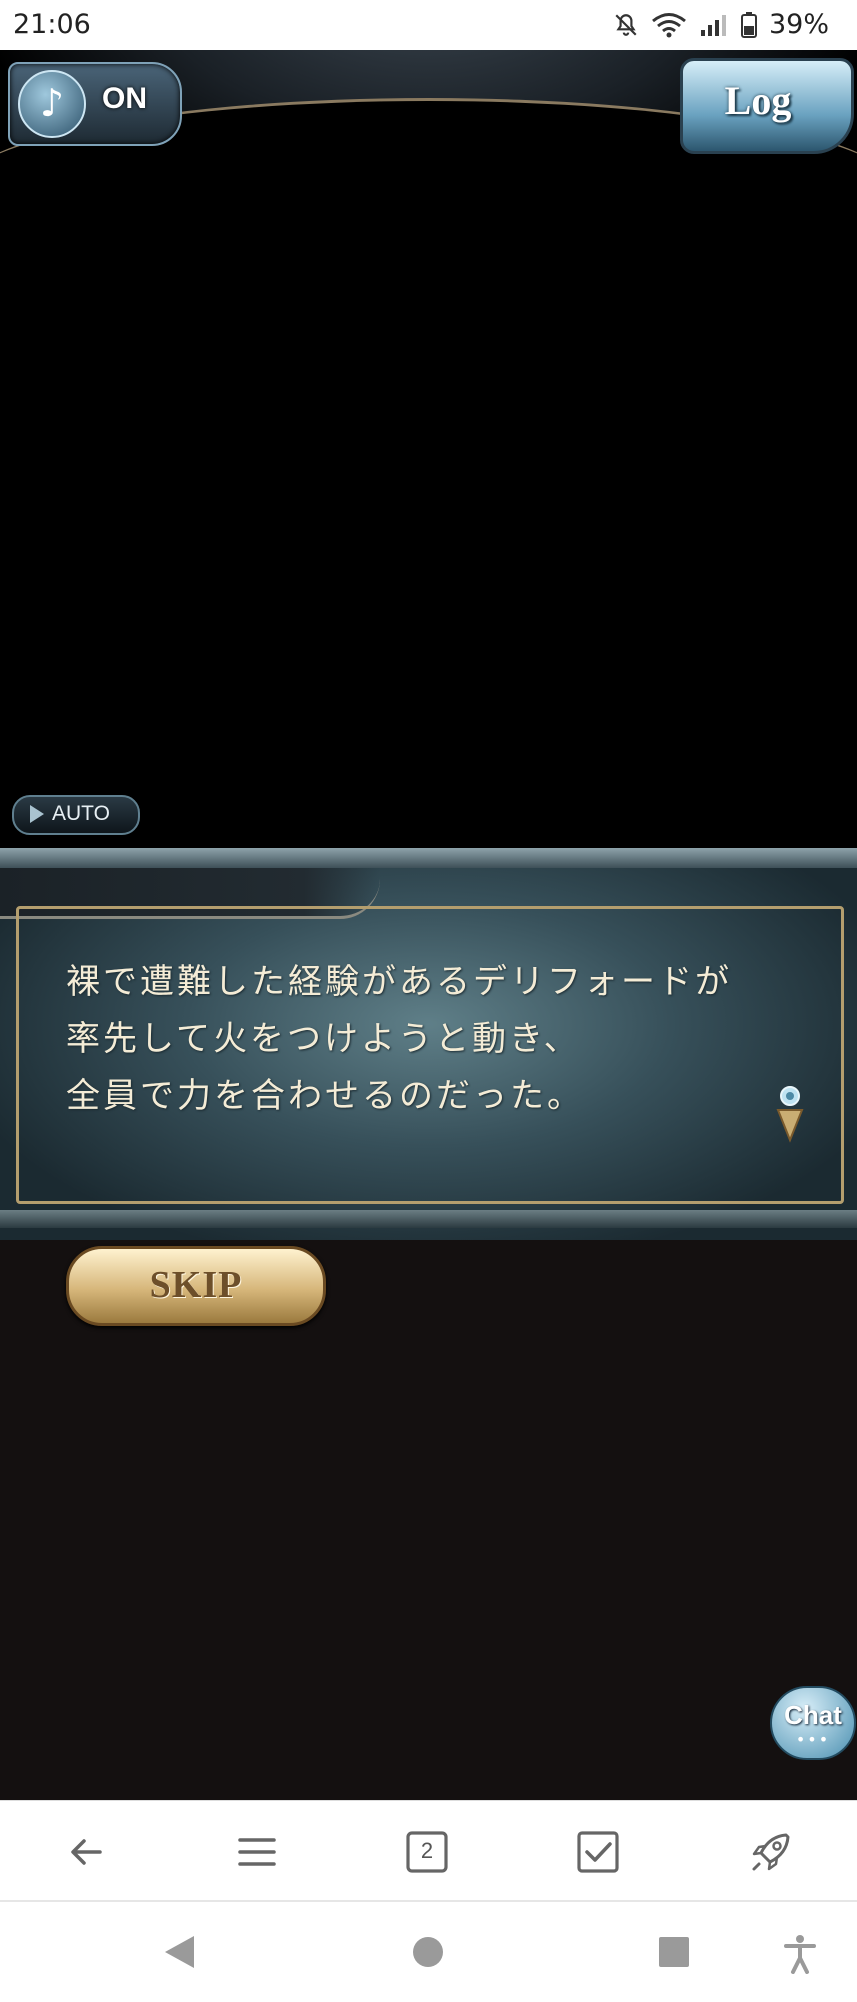  I want to click on dialog-top-rail, so click(428, 858).